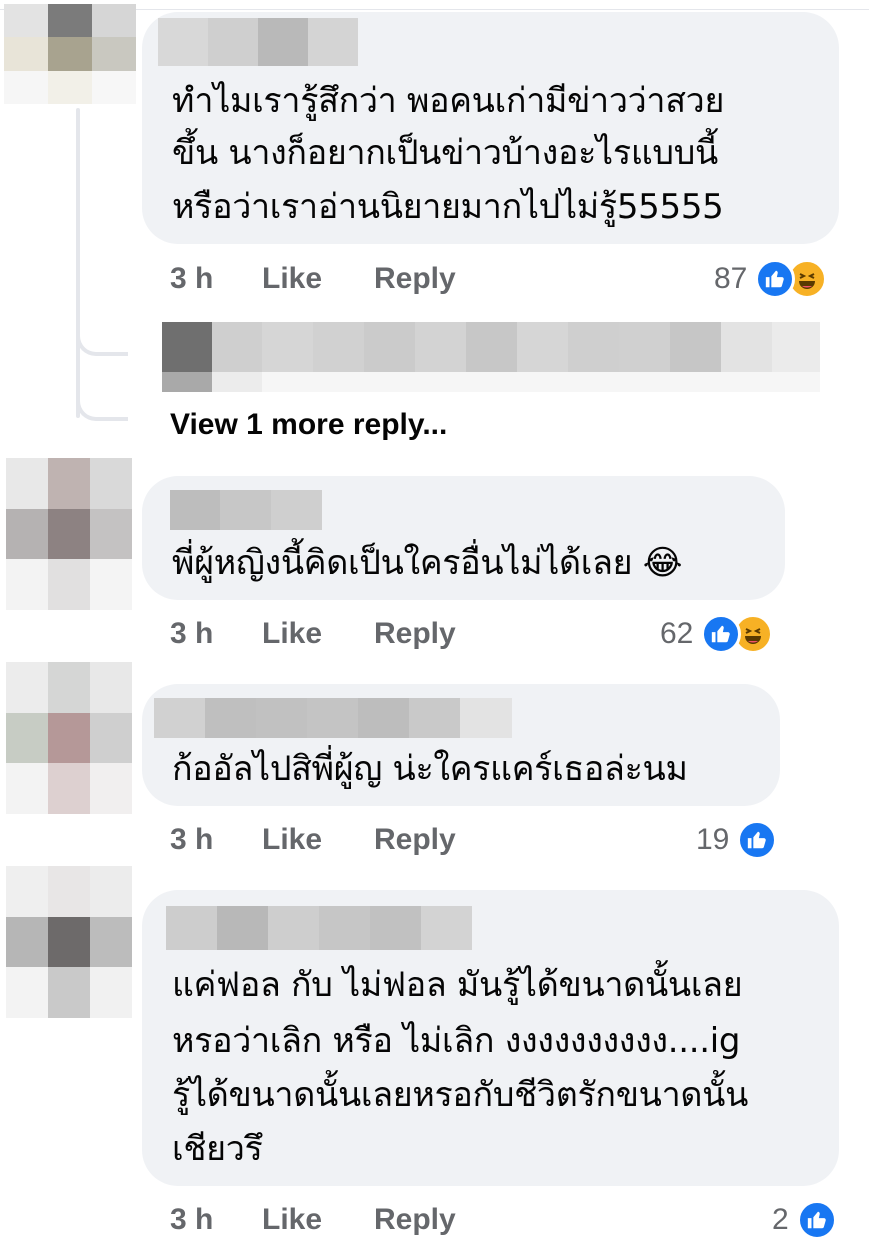 The image size is (869, 1252). Describe the element at coordinates (713, 839) in the screenshot. I see `reaction-count: 19` at that location.